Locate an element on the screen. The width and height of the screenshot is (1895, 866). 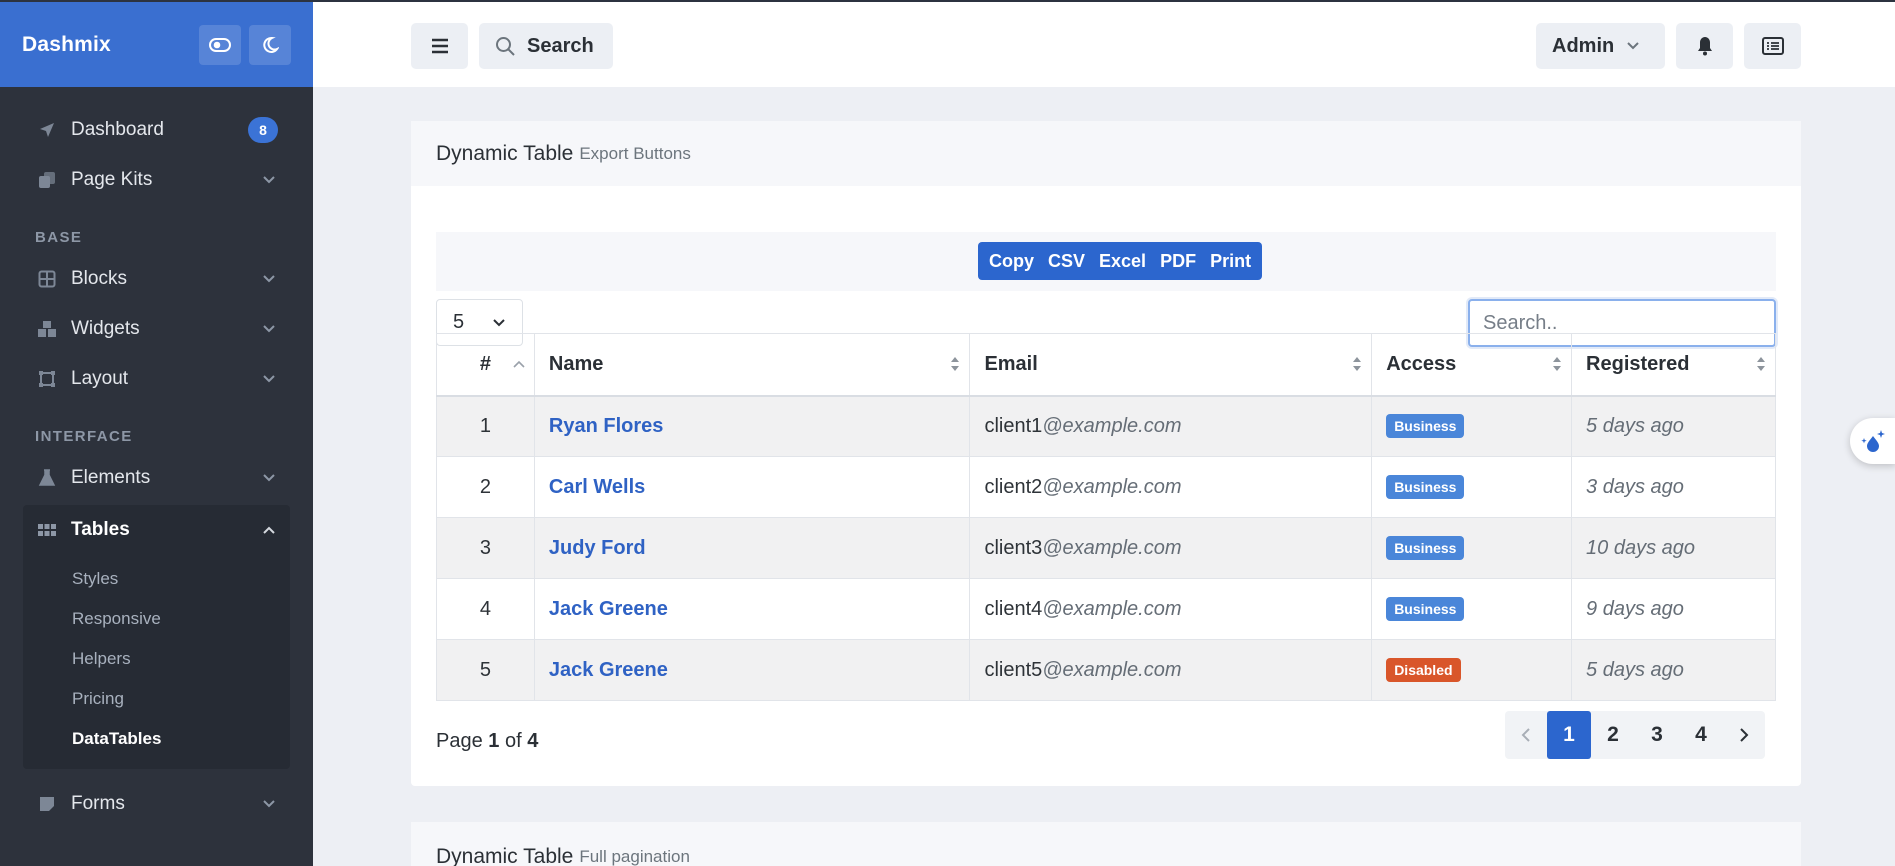
export-toolbar: Copy CSV Excel PDF Print is located at coordinates (1106, 261).